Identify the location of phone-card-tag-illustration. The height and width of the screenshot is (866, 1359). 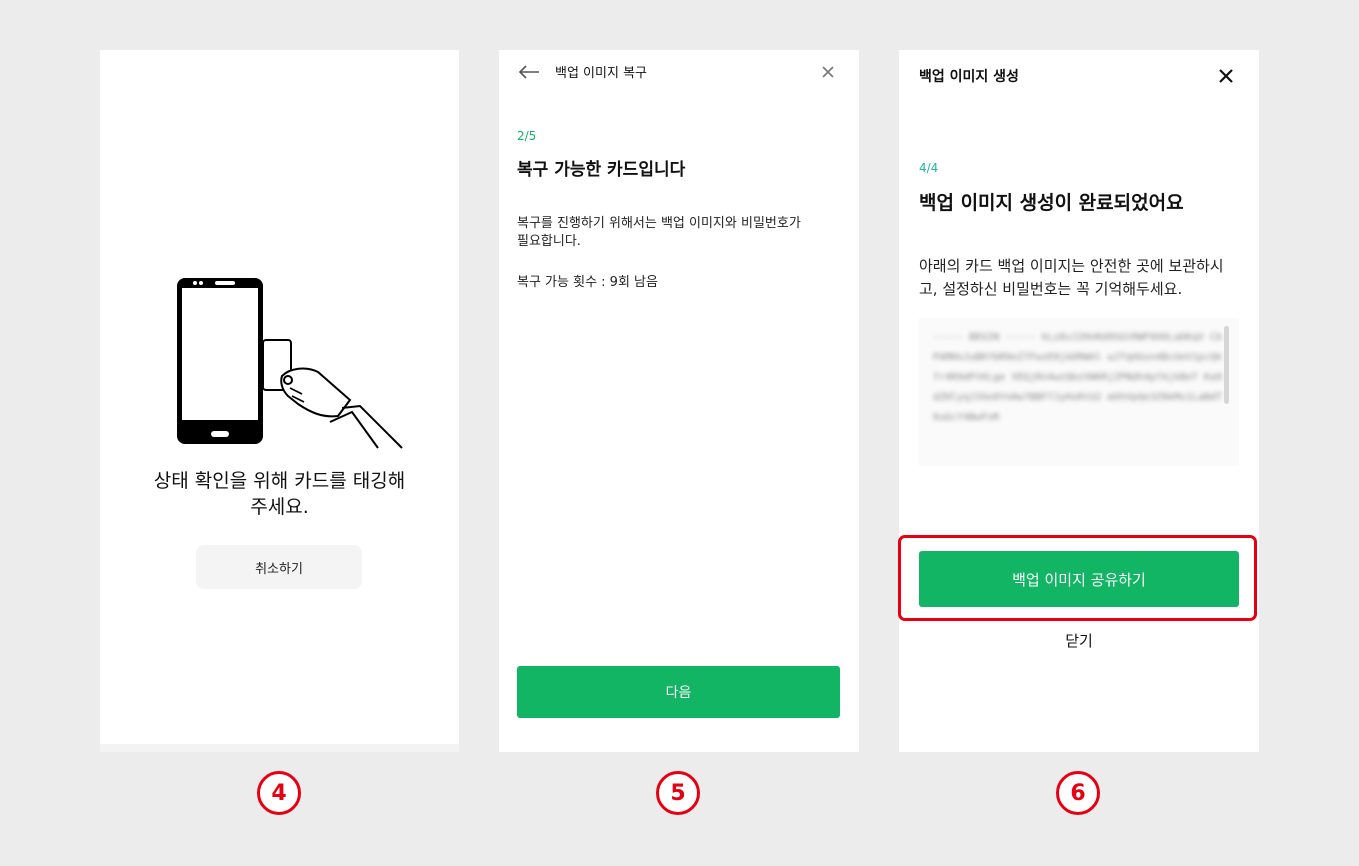
(290, 363).